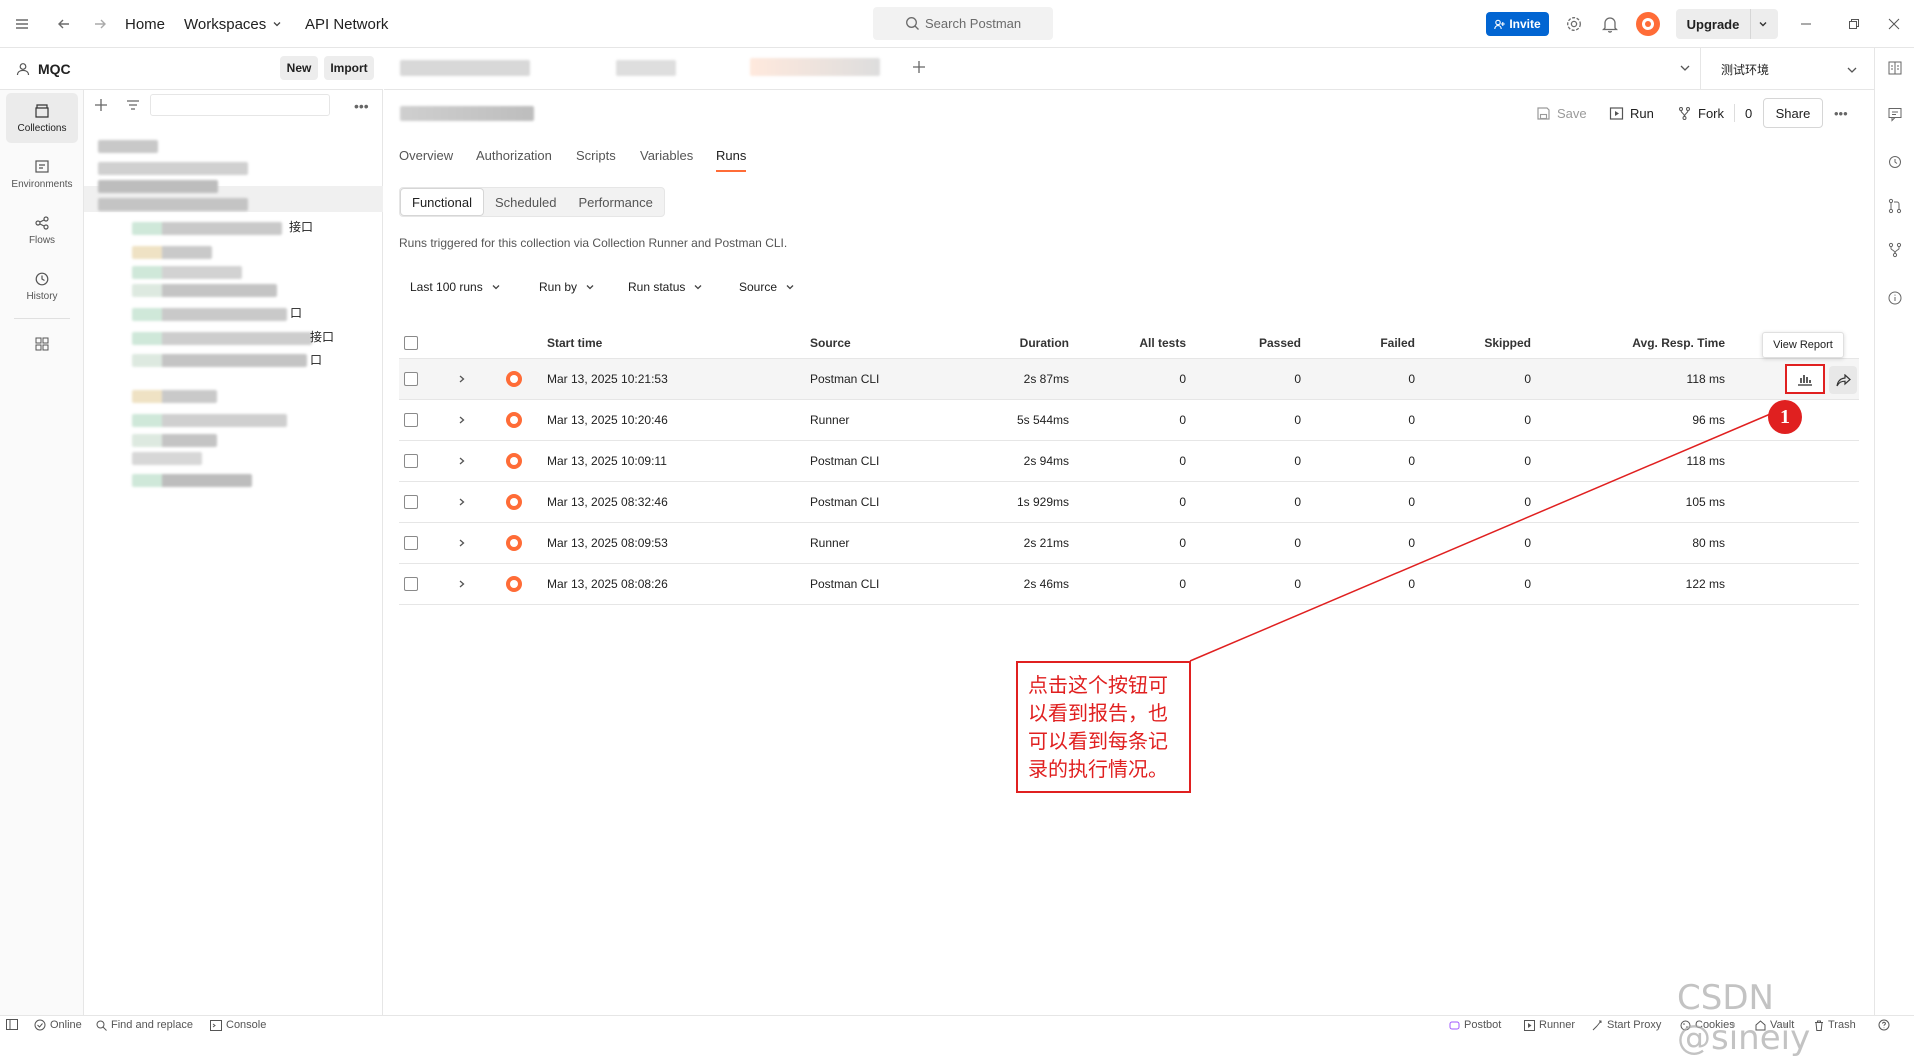 This screenshot has height=1058, width=1914. I want to click on start-proxy-button: Start Proxy, so click(1626, 1025).